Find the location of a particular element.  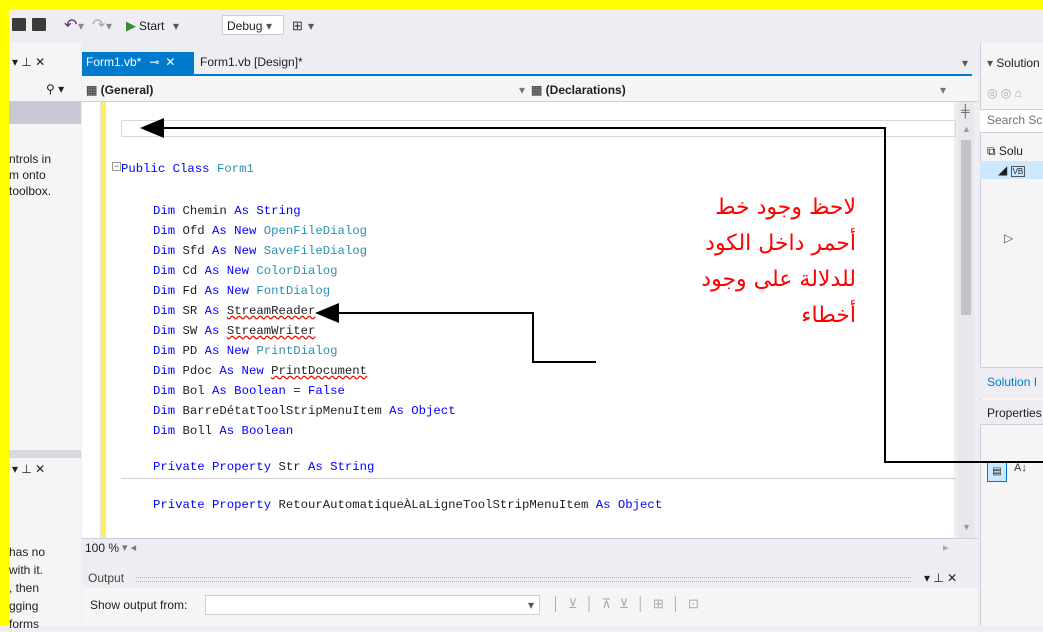

tab-form1-design: Form1.vb [Design]* is located at coordinates (261, 63).